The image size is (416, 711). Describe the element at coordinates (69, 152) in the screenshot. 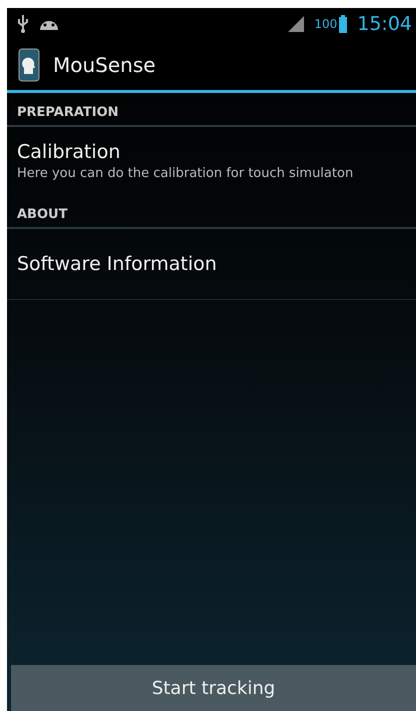

I see `item-title: Calibration` at that location.